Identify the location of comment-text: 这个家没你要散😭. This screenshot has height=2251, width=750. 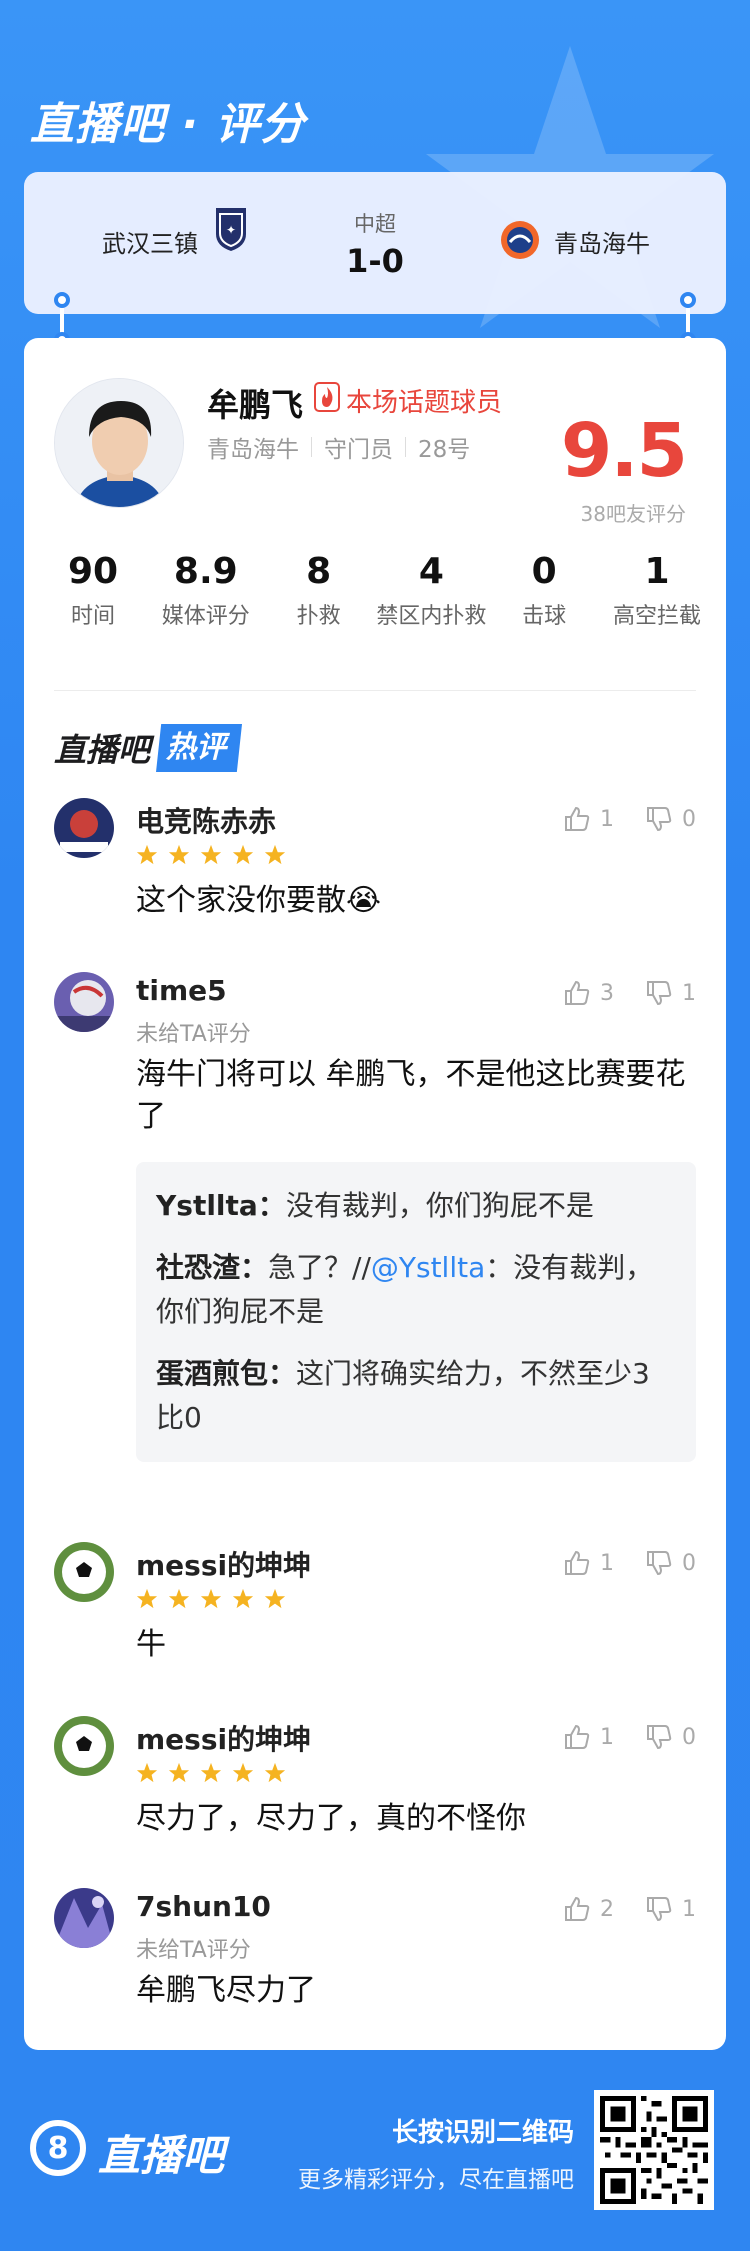
(259, 900).